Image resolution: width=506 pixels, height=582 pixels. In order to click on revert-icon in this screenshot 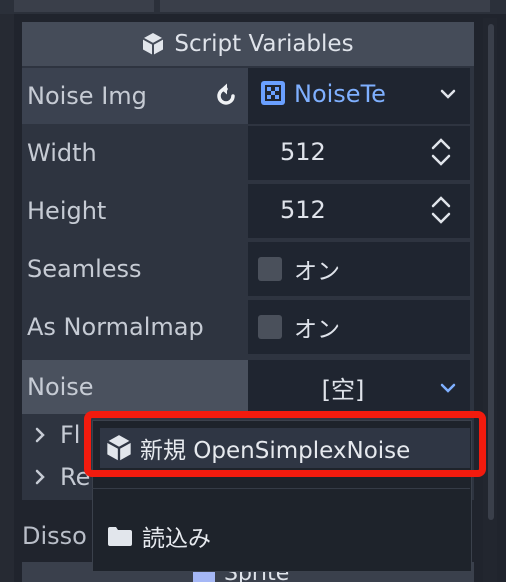, I will do `click(226, 94)`.